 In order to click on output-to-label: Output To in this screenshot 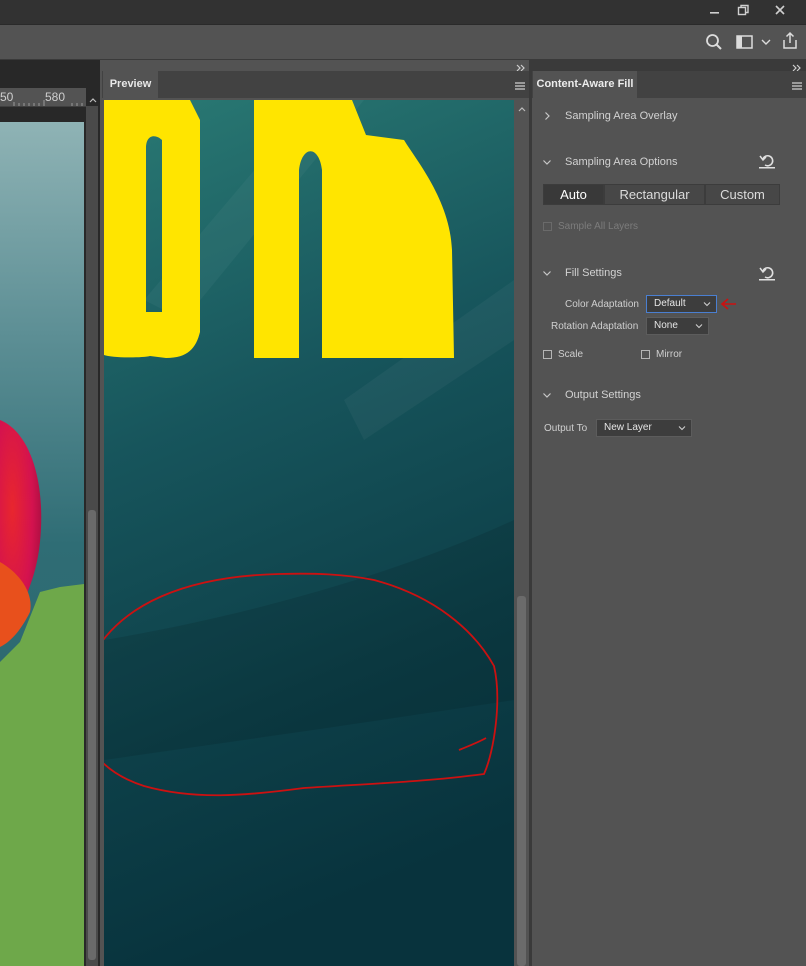, I will do `click(566, 428)`.